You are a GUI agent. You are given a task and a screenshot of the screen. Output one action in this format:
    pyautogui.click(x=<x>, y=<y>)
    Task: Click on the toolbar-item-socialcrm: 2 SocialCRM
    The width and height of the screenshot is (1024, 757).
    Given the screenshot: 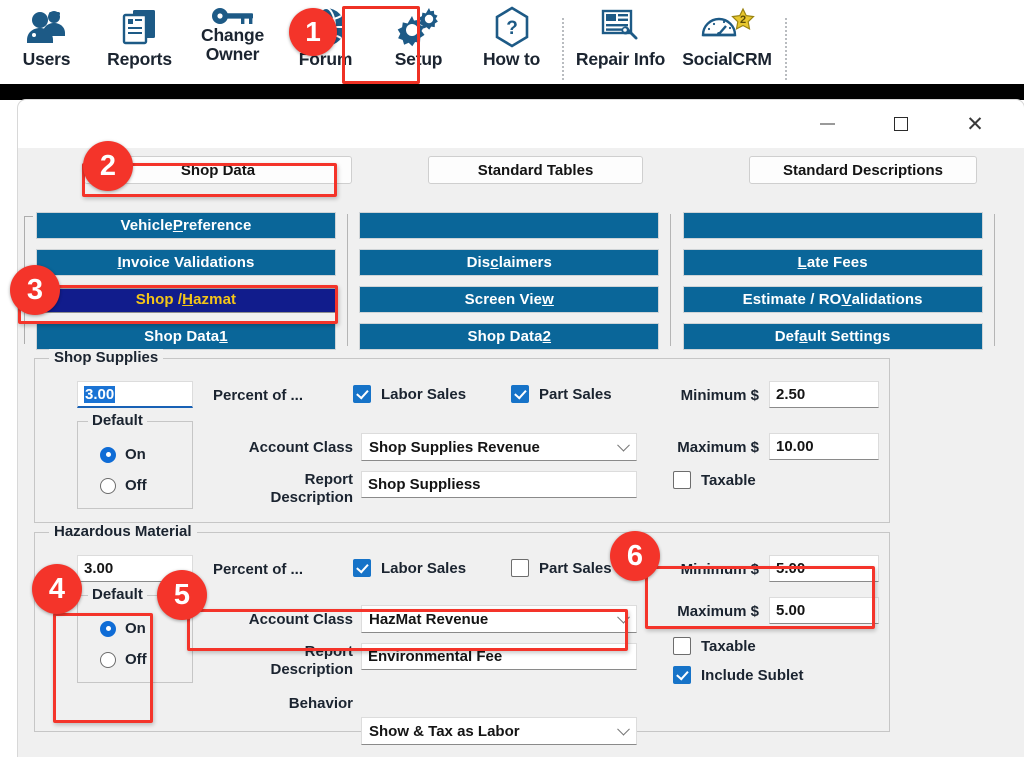 What is the action you would take?
    pyautogui.click(x=727, y=42)
    